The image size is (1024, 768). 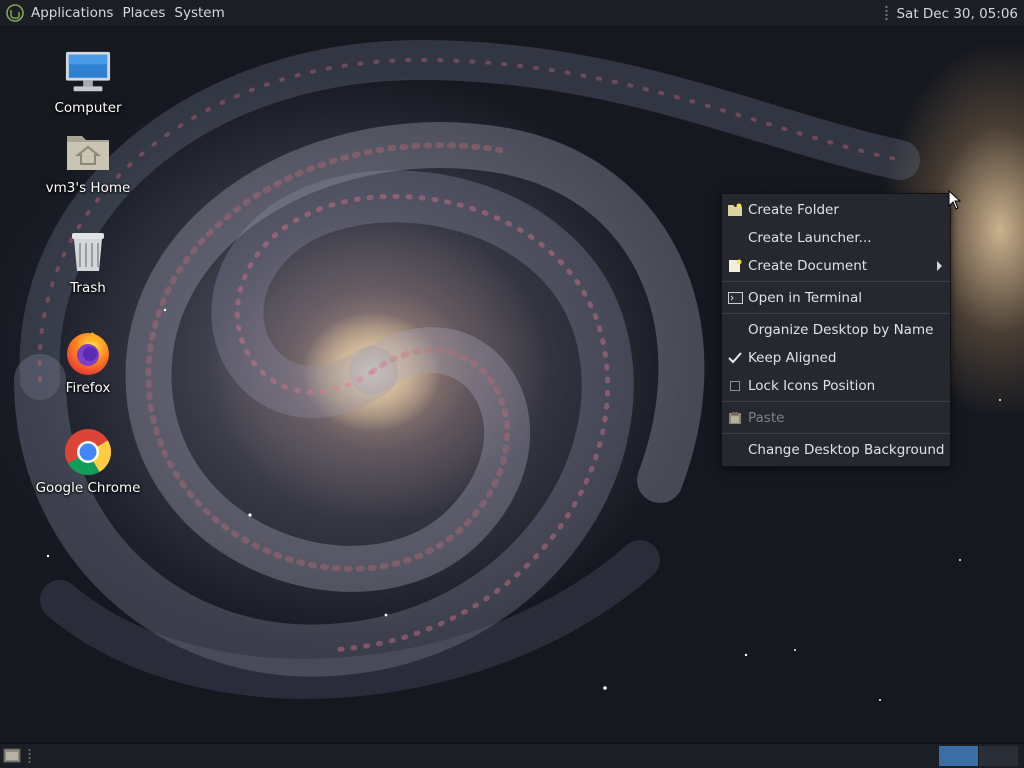 What do you see at coordinates (88, 188) in the screenshot?
I see `desktop-icon-label: vm3's Home` at bounding box center [88, 188].